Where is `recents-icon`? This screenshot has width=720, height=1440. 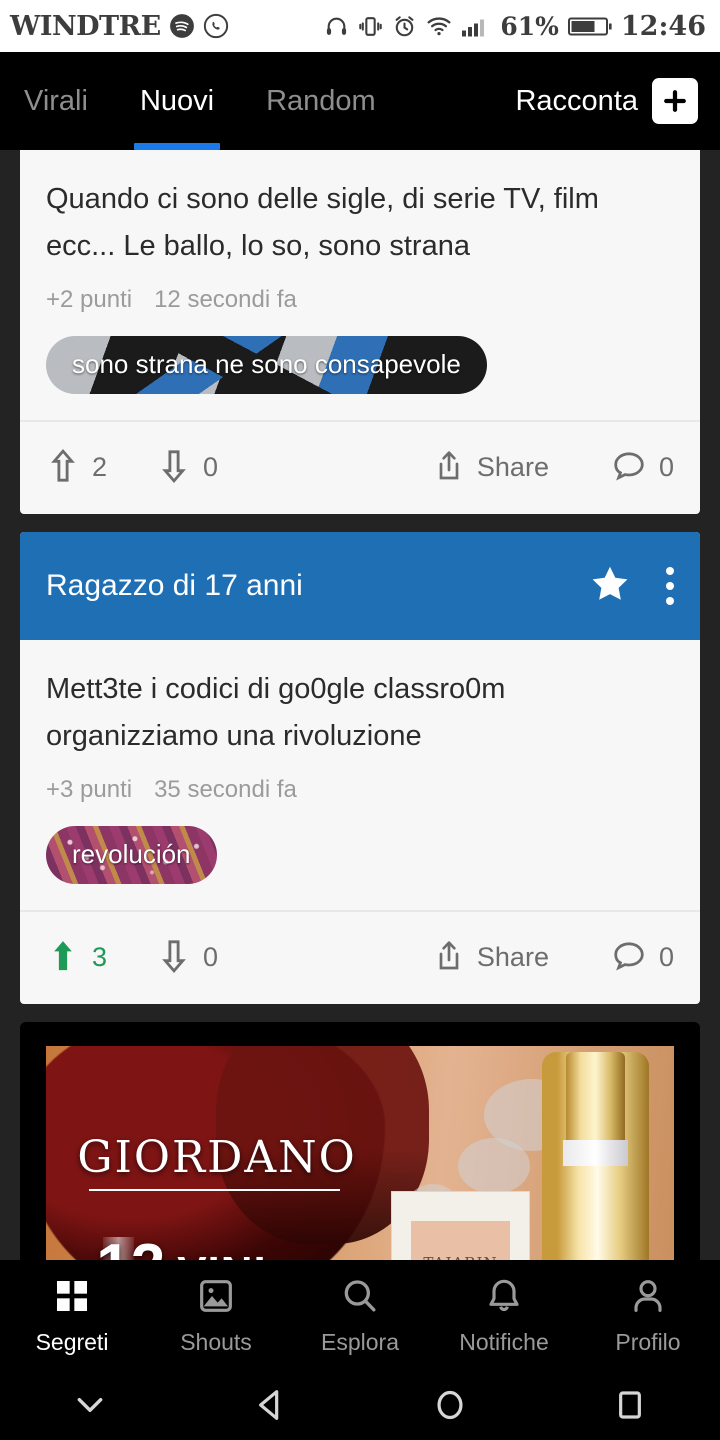 recents-icon is located at coordinates (630, 1406).